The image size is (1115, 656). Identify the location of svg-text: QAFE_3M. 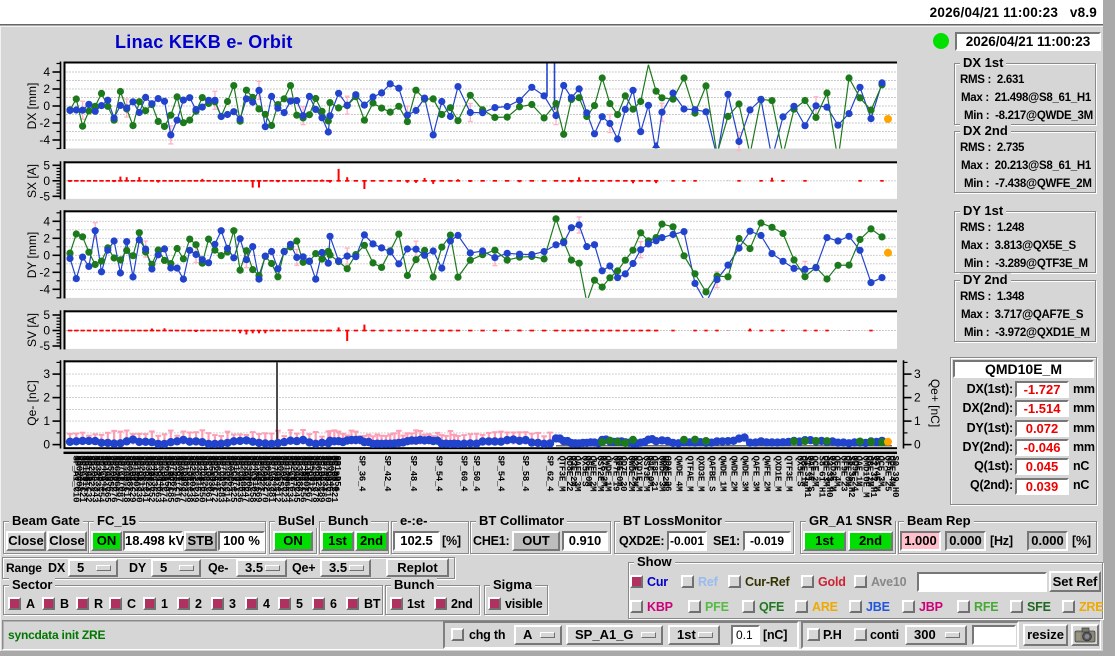
(756, 474).